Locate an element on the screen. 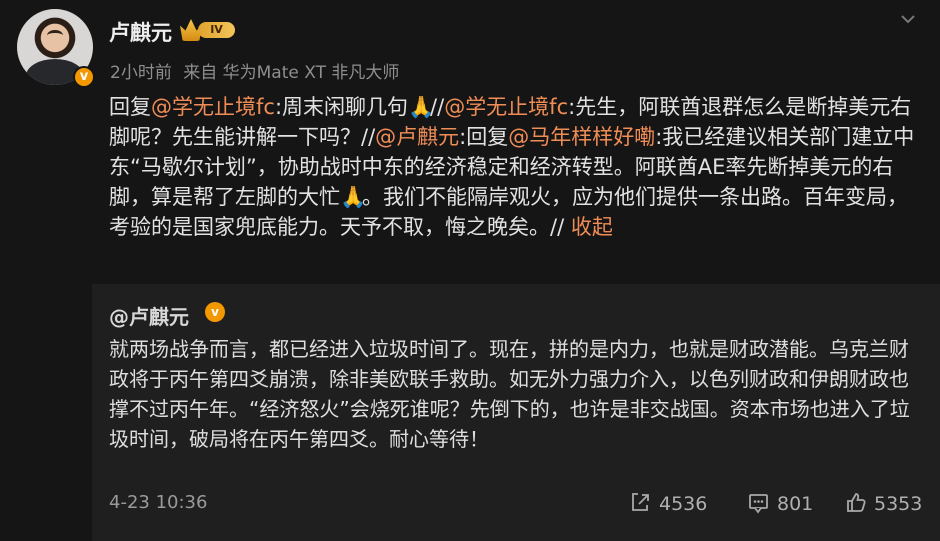  quoted-author-name: @卢麒元 is located at coordinates (149, 317).